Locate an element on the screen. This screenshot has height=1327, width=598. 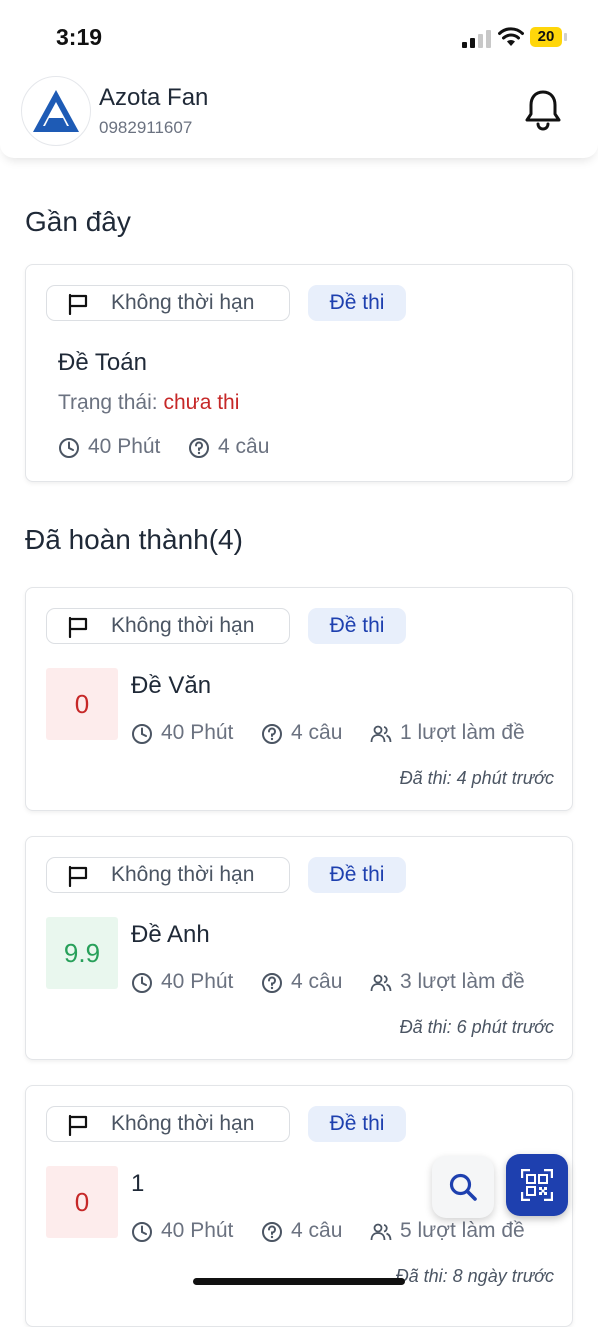
exam-meta: 40 Phút 4 câu 1 lượt làm đề is located at coordinates (346, 734).